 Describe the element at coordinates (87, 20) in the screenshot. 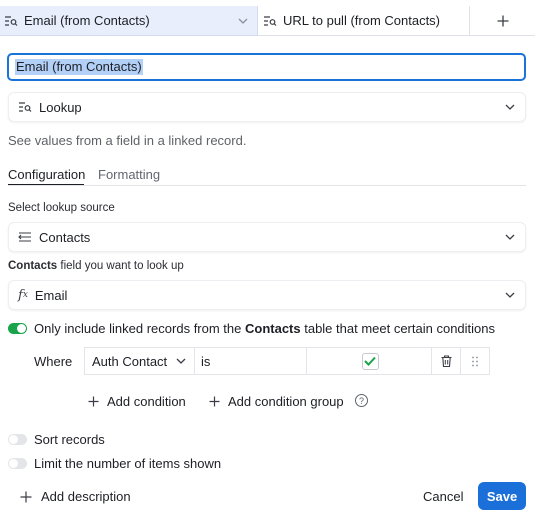

I see `column-header-label: Email (from Contacts)` at that location.